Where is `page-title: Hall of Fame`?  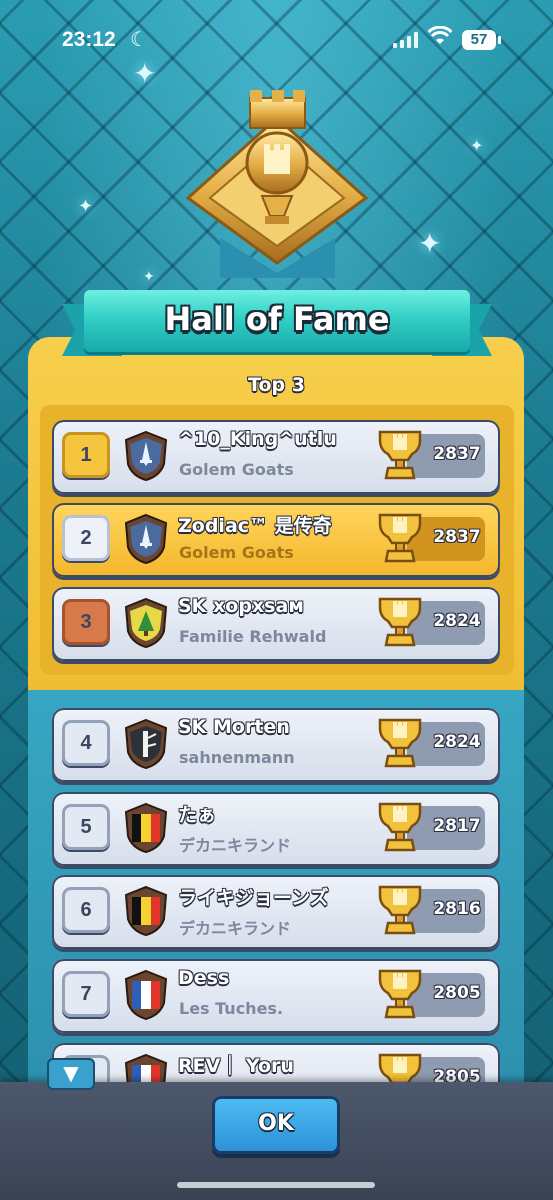
page-title: Hall of Fame is located at coordinates (277, 319).